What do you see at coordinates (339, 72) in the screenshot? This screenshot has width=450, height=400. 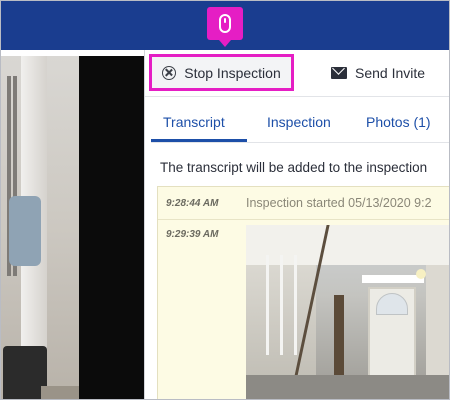 I see `envelope-icon` at bounding box center [339, 72].